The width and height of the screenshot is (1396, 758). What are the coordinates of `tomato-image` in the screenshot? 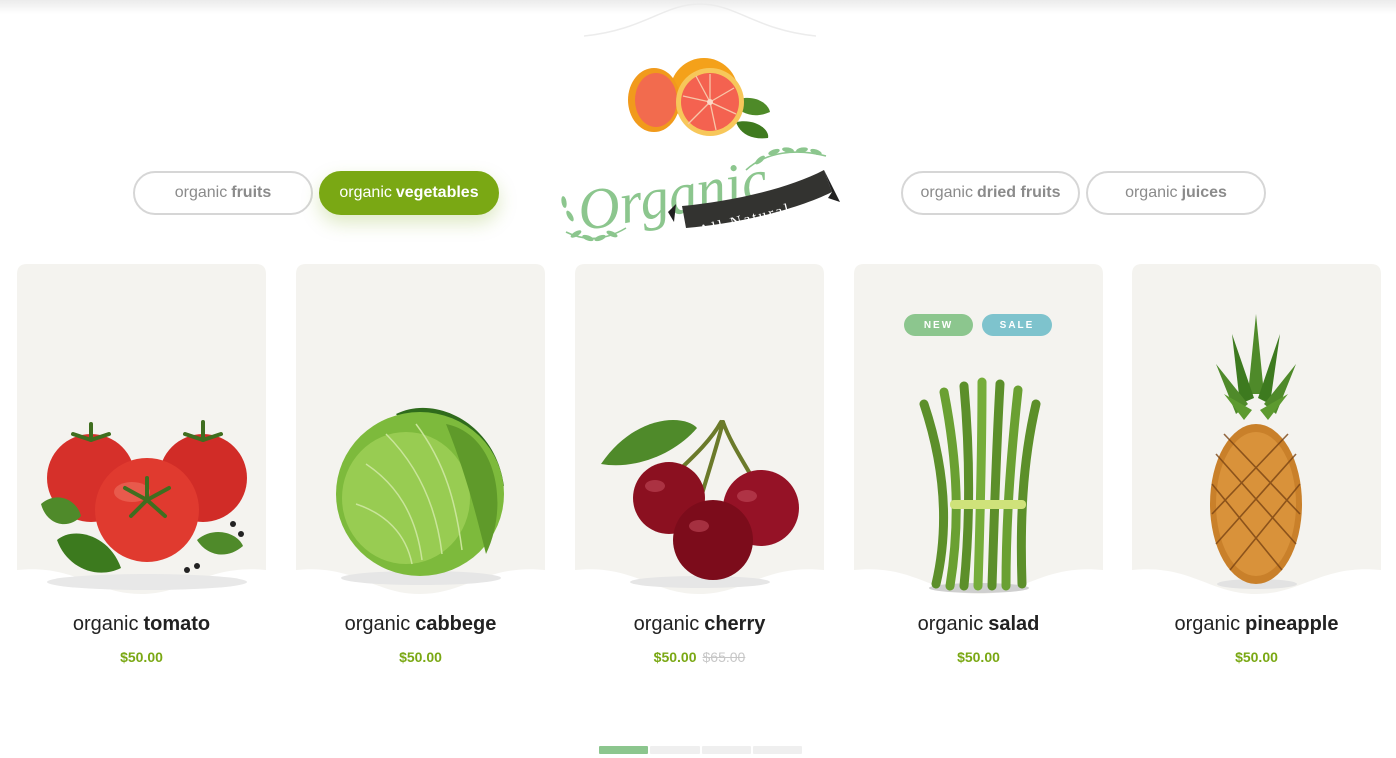 It's located at (144, 505).